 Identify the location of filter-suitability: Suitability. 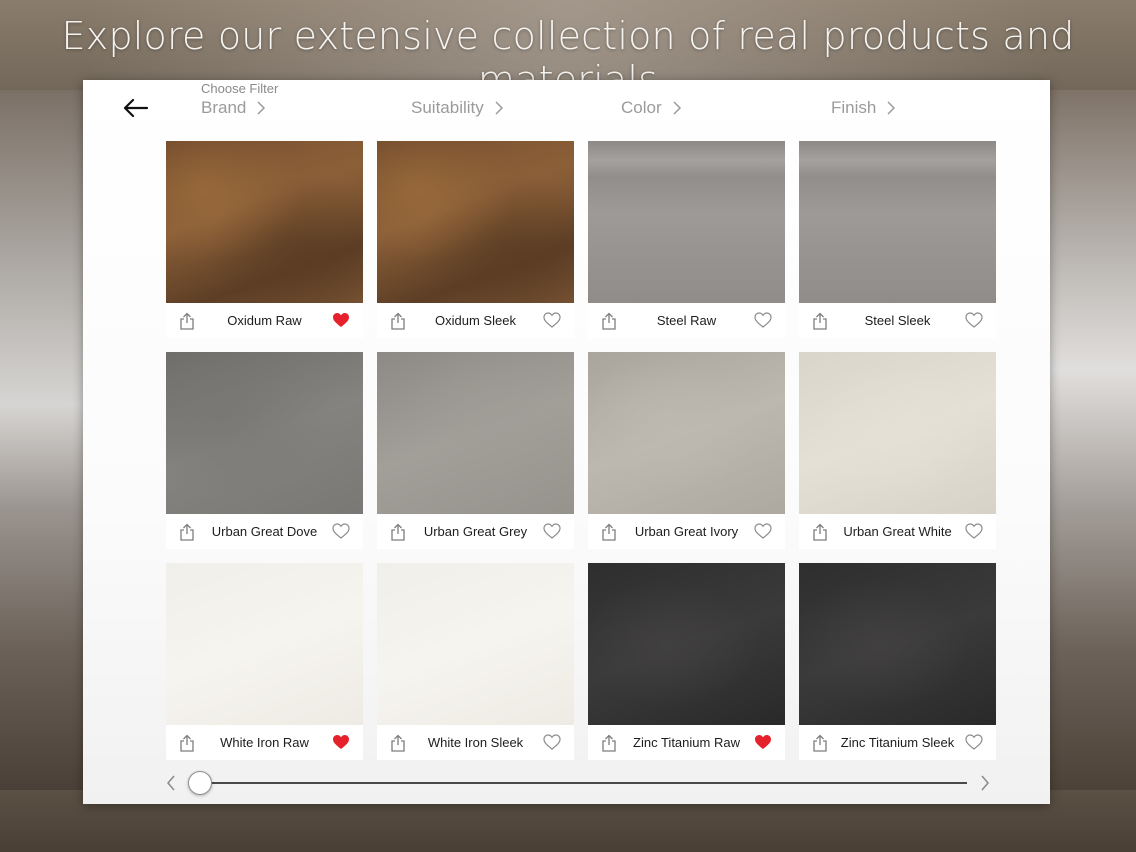
(457, 108).